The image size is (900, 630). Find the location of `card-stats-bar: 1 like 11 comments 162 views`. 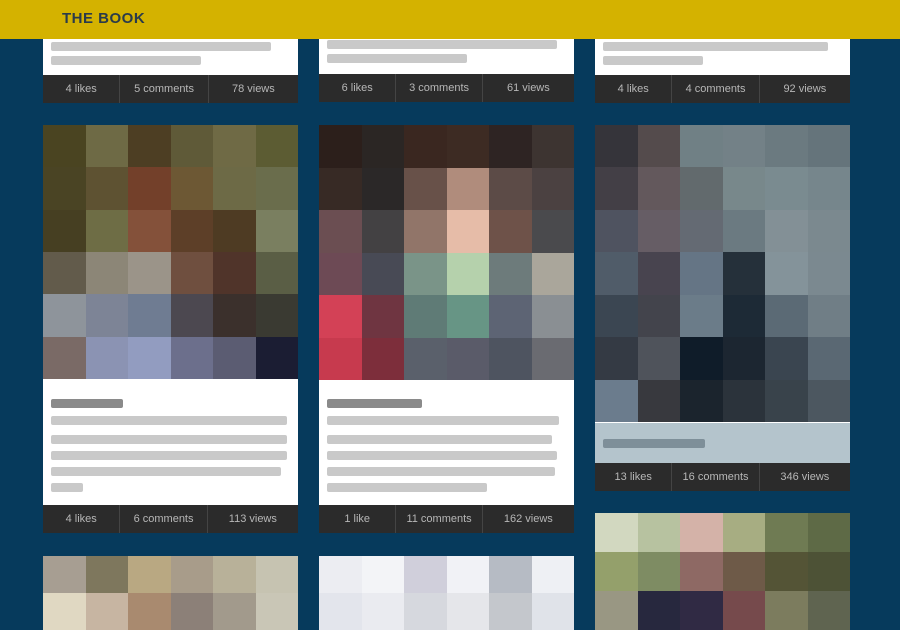

card-stats-bar: 1 like 11 comments 162 views is located at coordinates (446, 519).